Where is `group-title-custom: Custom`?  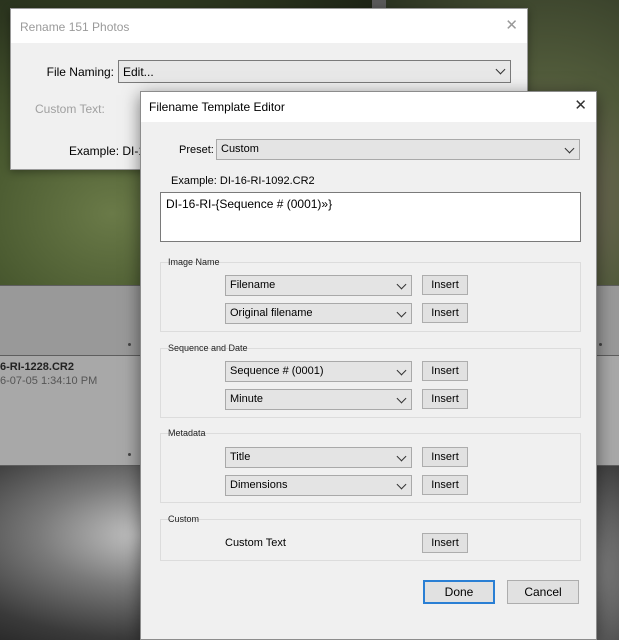
group-title-custom: Custom is located at coordinates (184, 519).